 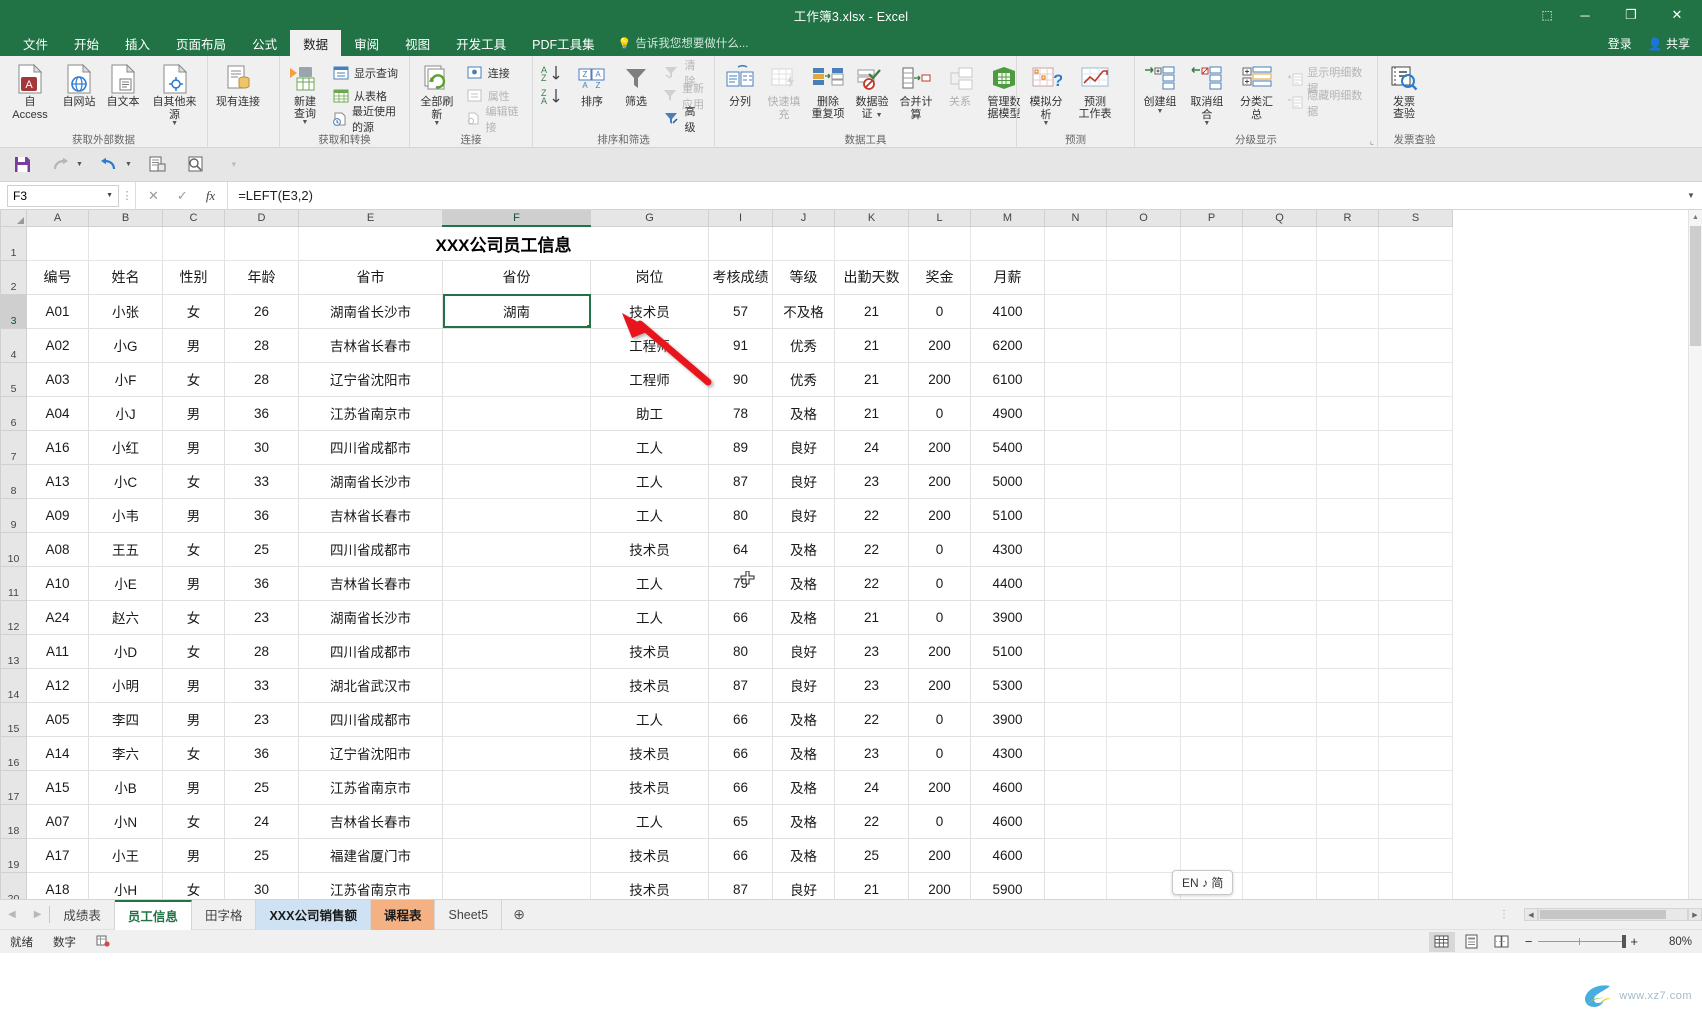 What do you see at coordinates (871, 515) in the screenshot?
I see `cell-K9: 22` at bounding box center [871, 515].